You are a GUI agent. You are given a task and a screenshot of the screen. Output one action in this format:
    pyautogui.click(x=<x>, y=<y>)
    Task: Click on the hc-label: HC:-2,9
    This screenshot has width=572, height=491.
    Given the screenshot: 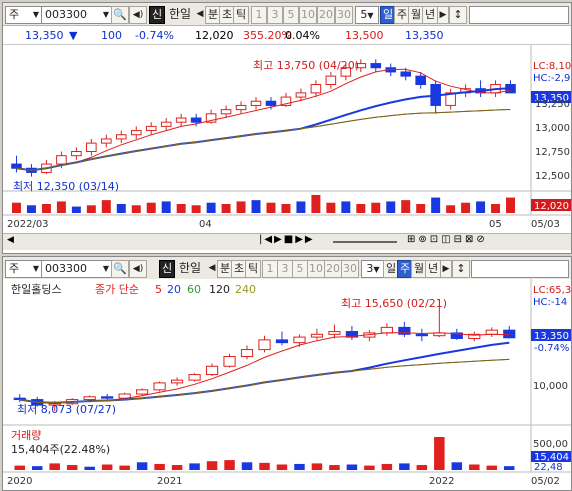 What is the action you would take?
    pyautogui.click(x=551, y=78)
    